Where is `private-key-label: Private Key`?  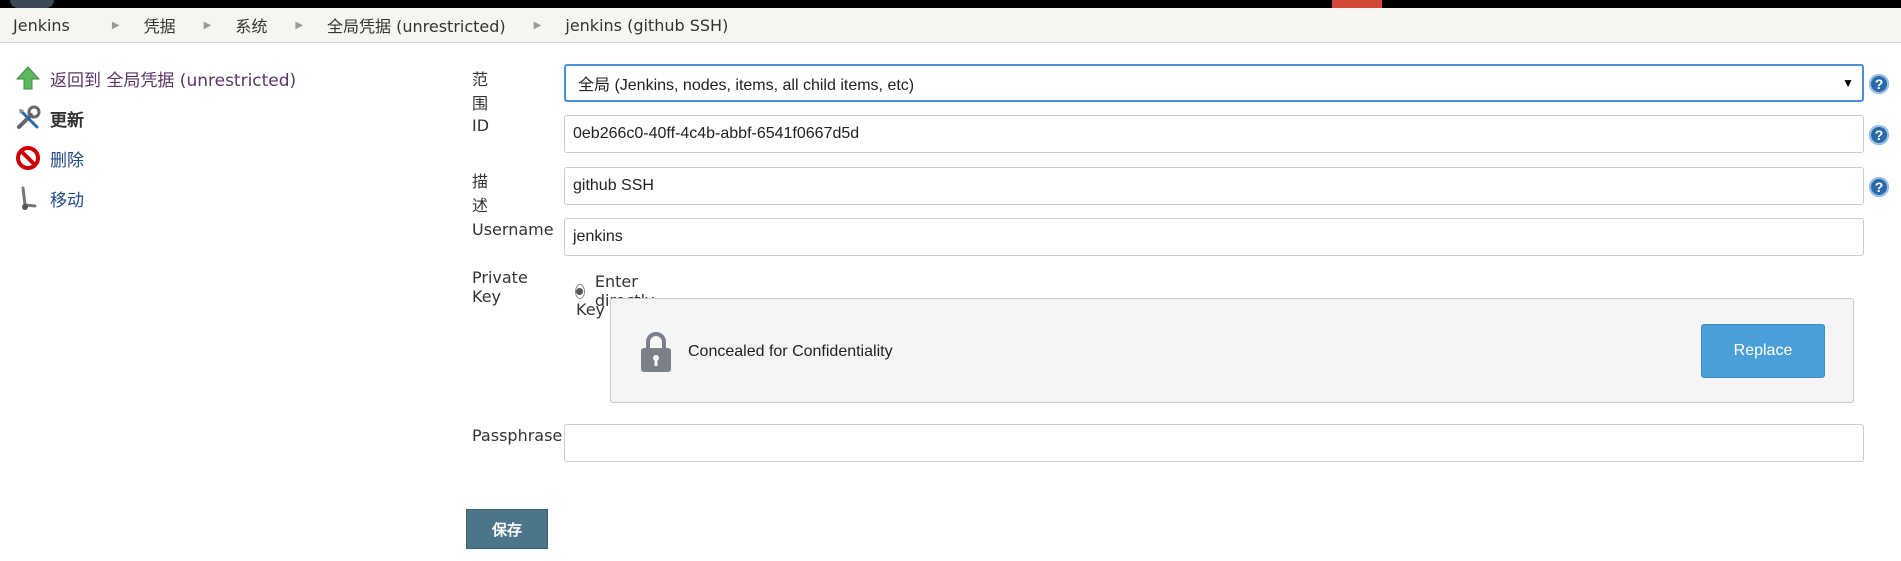
private-key-label: Private Key is located at coordinates (500, 287).